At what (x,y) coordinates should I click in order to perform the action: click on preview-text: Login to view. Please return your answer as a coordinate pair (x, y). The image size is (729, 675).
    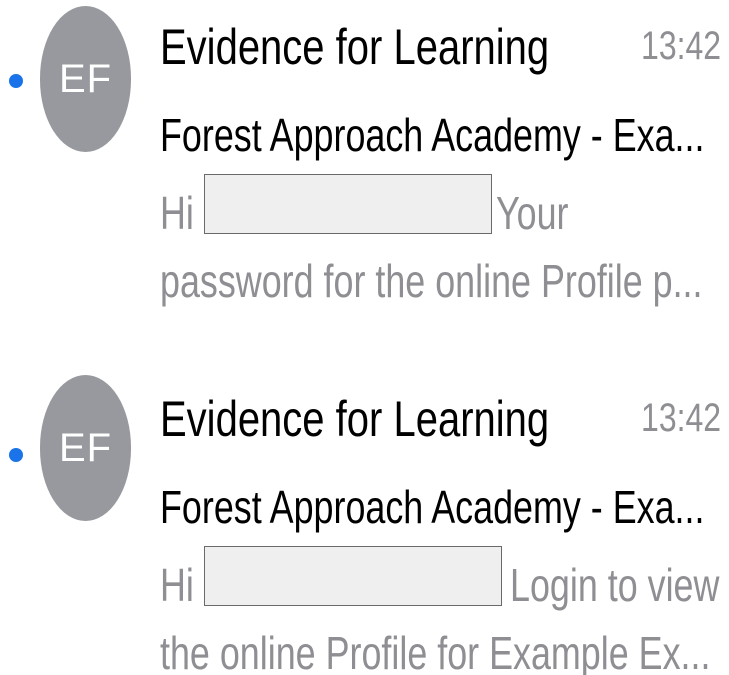
    Looking at the image, I should click on (615, 585).